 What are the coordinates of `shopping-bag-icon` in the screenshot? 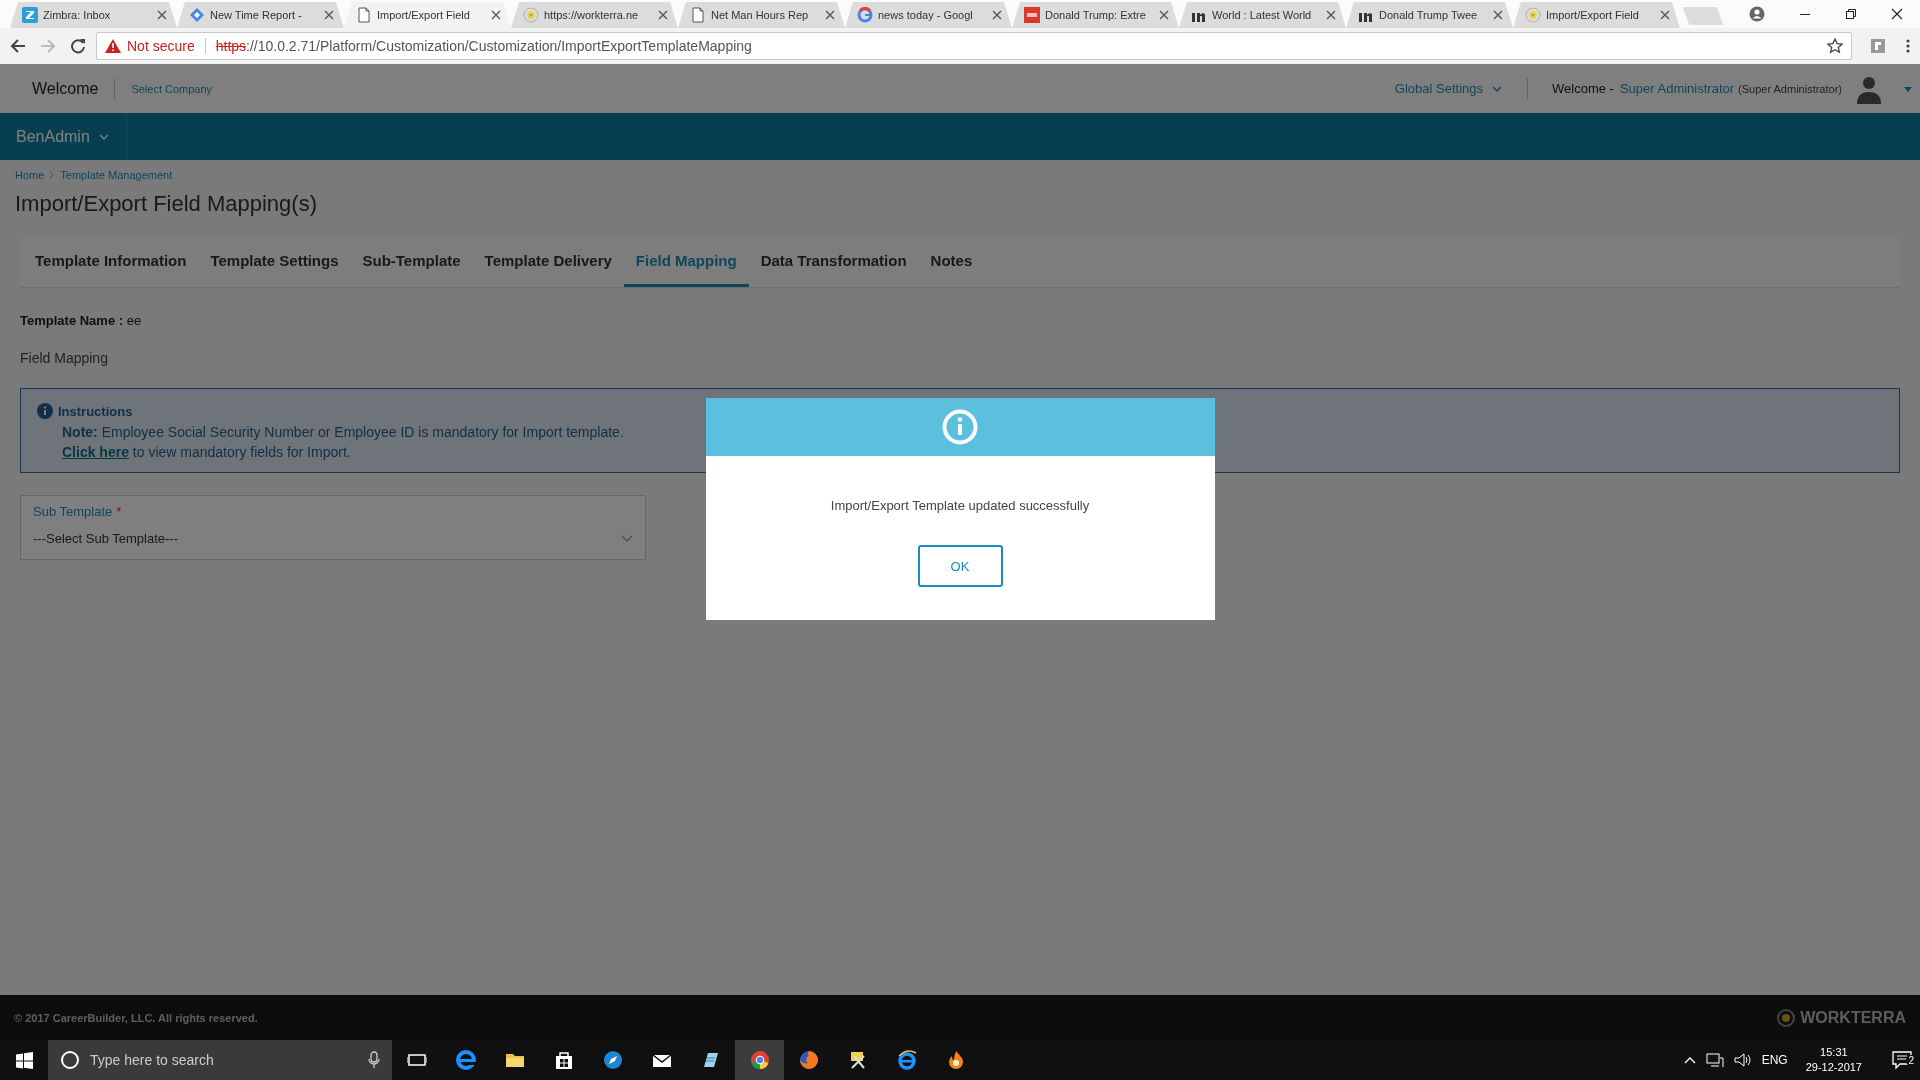 It's located at (563, 1060).